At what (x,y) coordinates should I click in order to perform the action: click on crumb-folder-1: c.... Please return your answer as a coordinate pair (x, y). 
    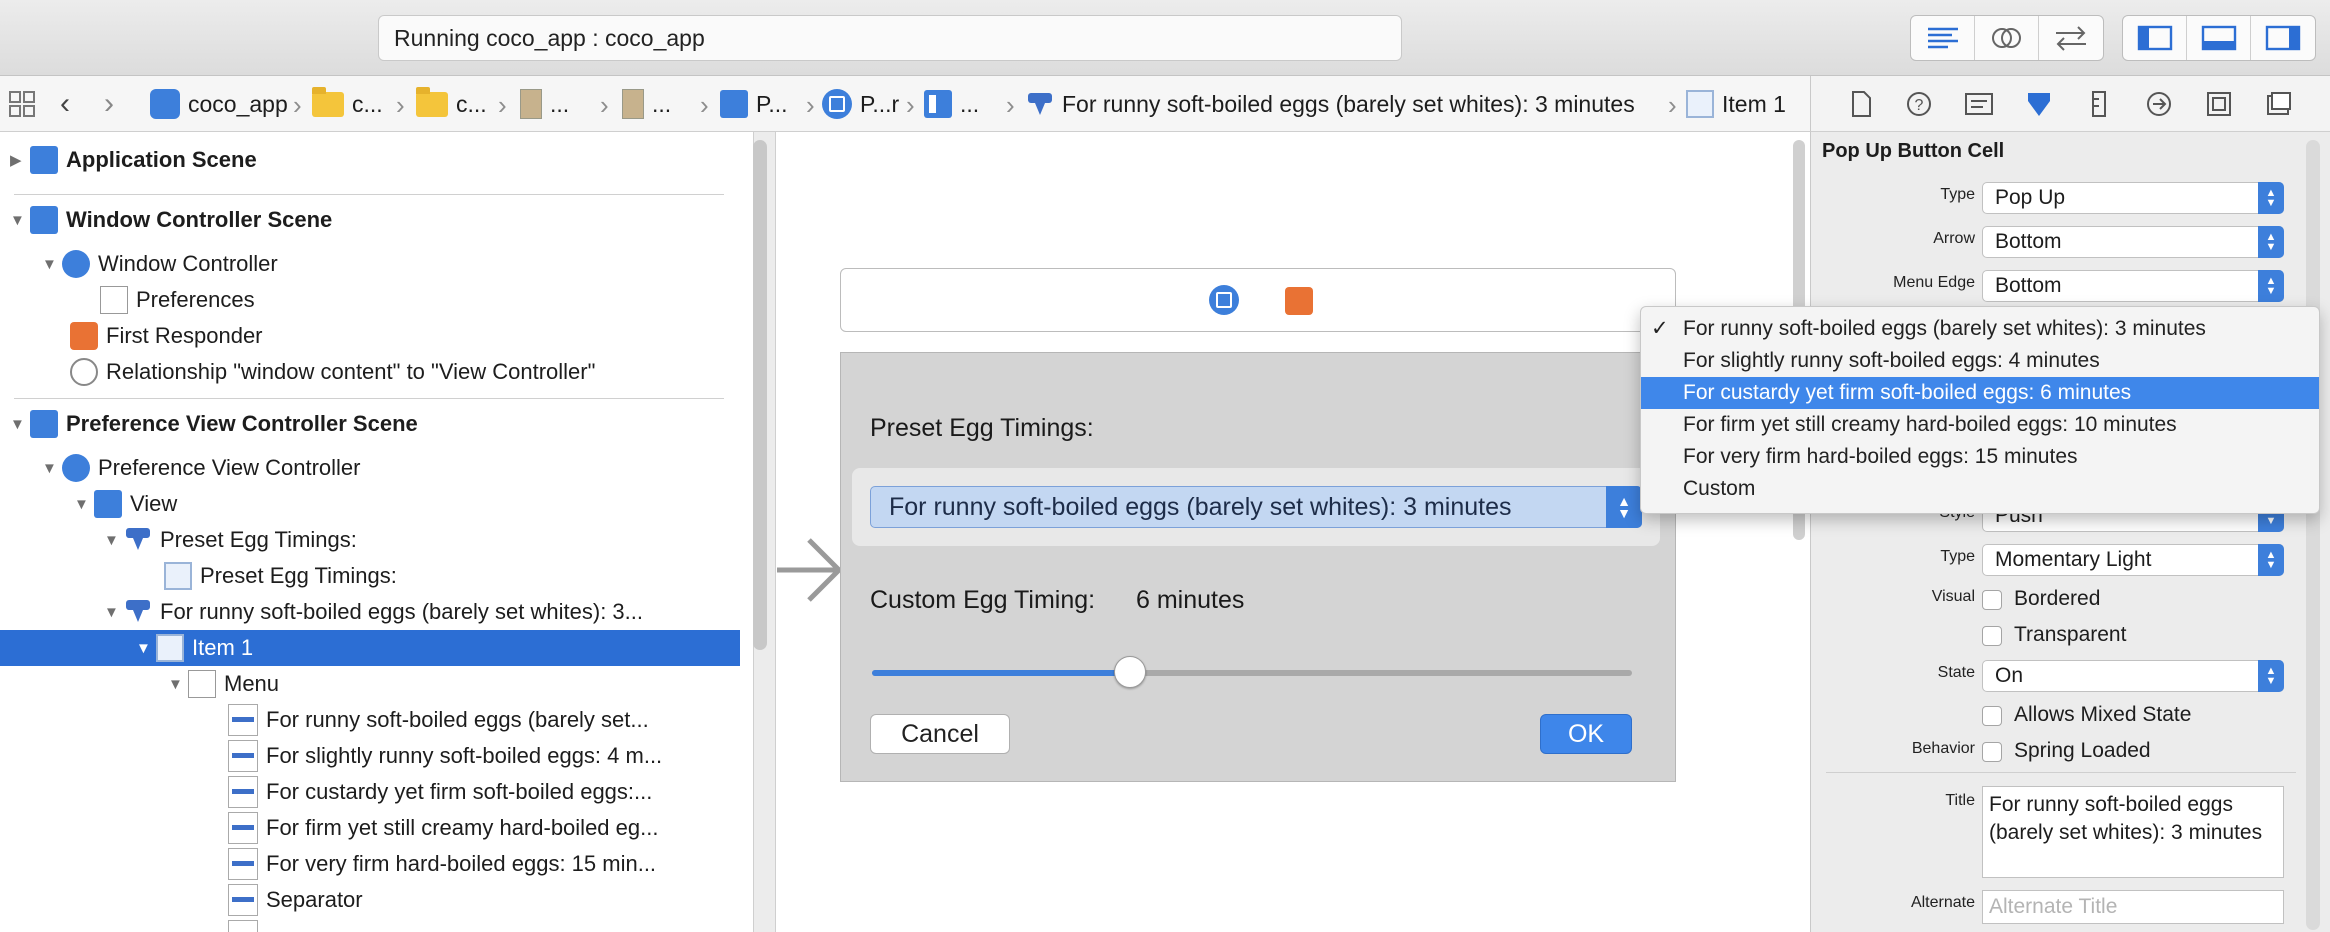
    Looking at the image, I should click on (347, 104).